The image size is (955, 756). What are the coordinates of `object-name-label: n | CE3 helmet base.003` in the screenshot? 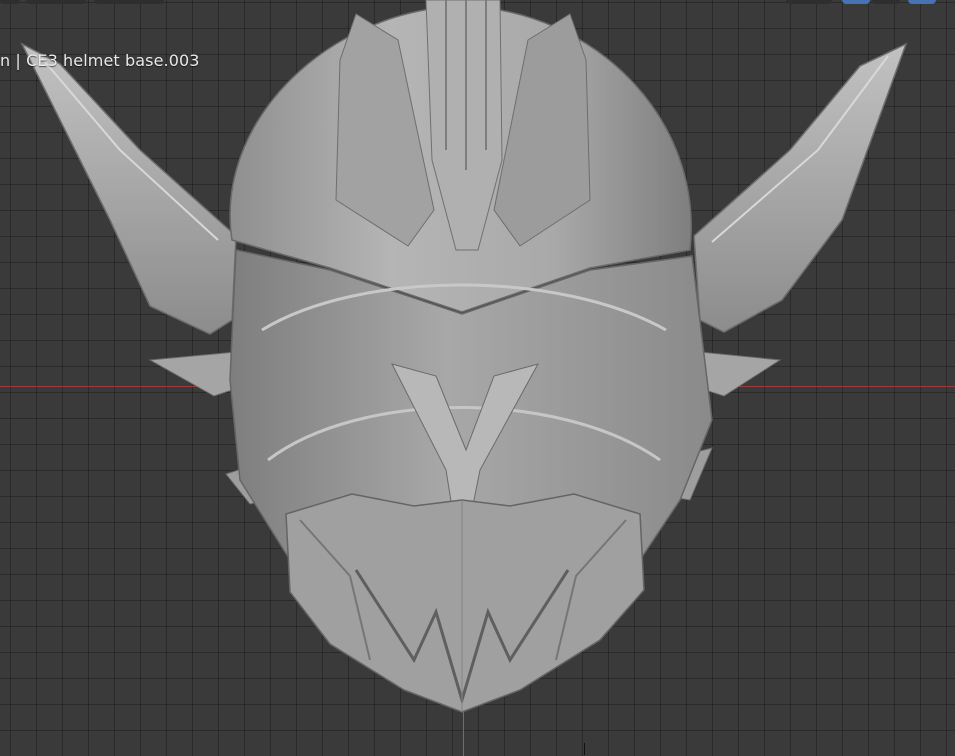 It's located at (100, 60).